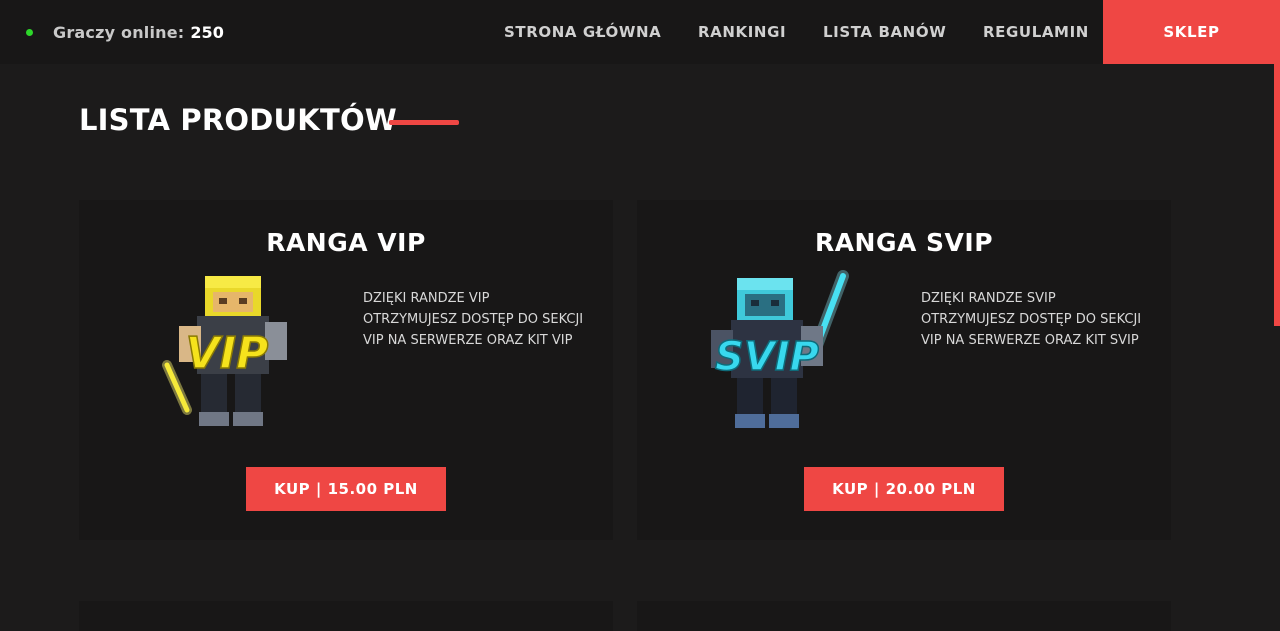 The image size is (1280, 631). I want to click on nav-rankings: RANKINGI, so click(742, 32).